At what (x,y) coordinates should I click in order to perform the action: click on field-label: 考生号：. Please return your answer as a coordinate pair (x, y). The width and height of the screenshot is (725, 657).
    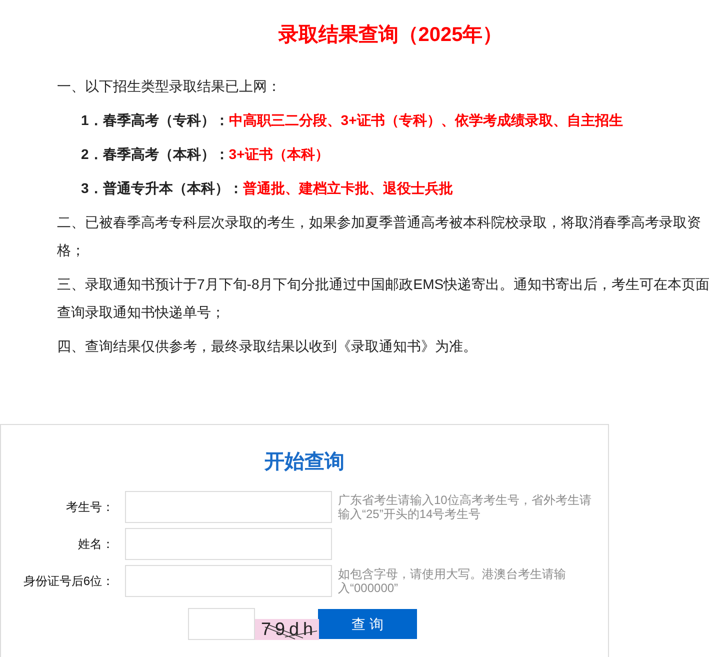
    Looking at the image, I should click on (89, 507).